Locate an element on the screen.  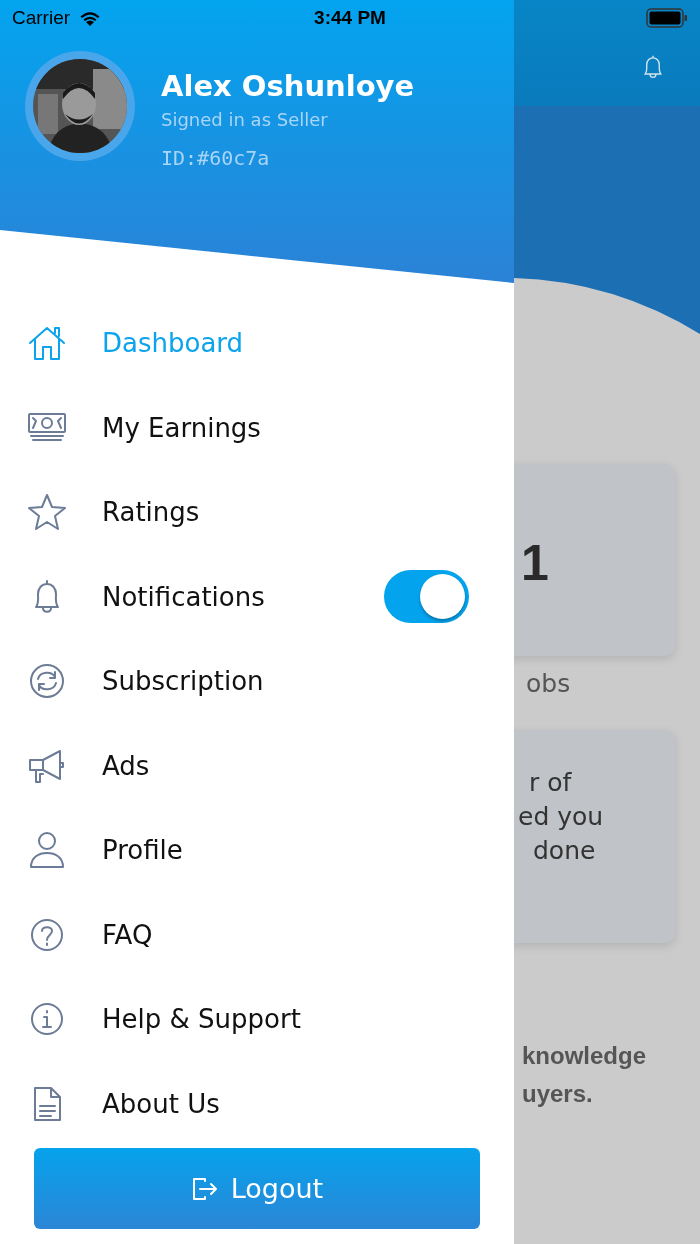
user-id: ID:#60c7a is located at coordinates (216, 158).